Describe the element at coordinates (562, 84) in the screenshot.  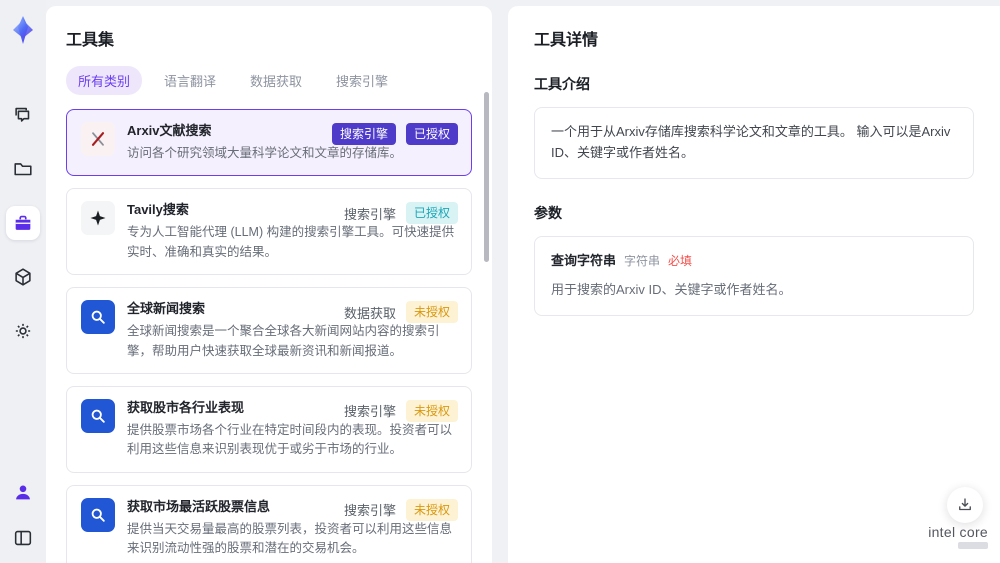
I see `intro-heading: 工具介绍` at that location.